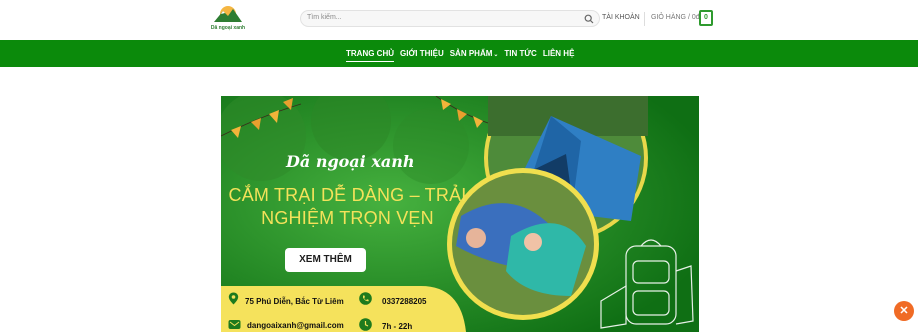  What do you see at coordinates (350, 161) in the screenshot?
I see `banner-brand: Dã ngoại xanh` at bounding box center [350, 161].